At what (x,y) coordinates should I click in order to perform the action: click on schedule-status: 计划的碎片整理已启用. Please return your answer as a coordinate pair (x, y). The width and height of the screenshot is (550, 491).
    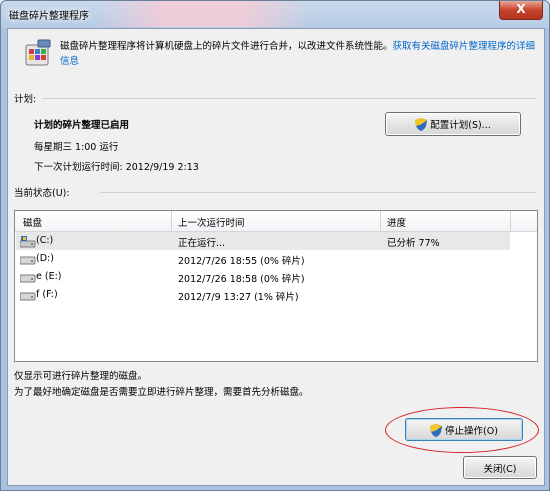
    Looking at the image, I should click on (82, 125).